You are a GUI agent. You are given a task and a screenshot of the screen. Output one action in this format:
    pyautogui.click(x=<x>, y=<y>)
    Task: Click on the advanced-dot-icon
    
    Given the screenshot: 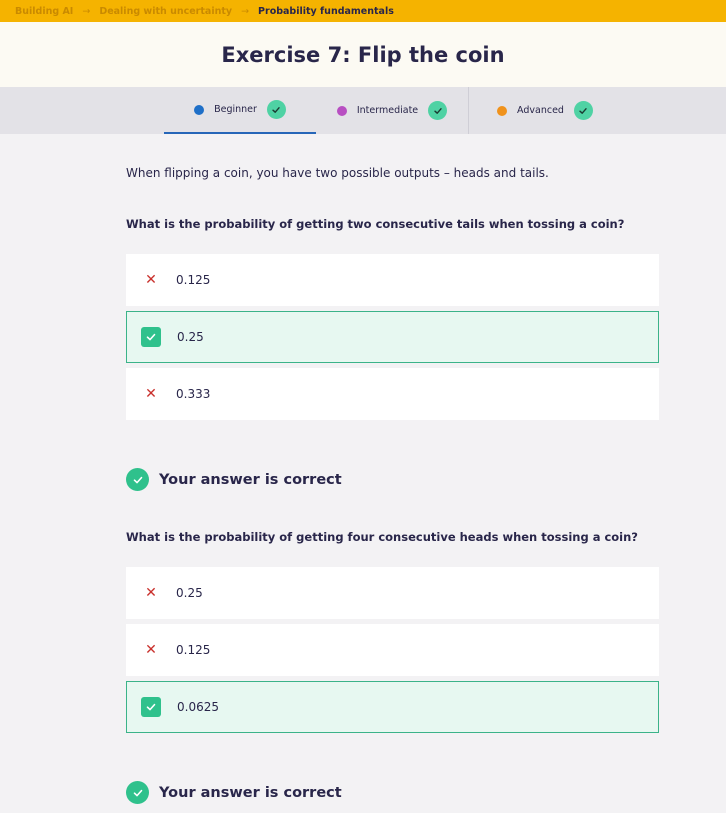 What is the action you would take?
    pyautogui.click(x=502, y=110)
    